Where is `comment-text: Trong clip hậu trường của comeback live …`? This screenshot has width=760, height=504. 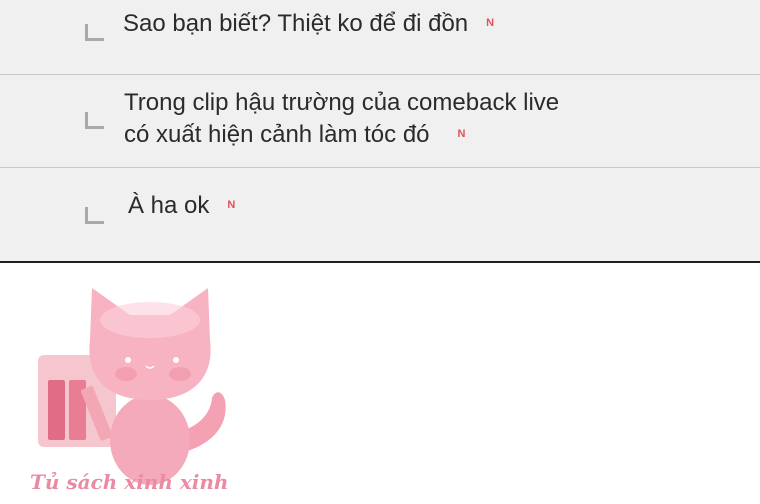 comment-text: Trong clip hậu trường của comeback live … is located at coordinates (341, 119).